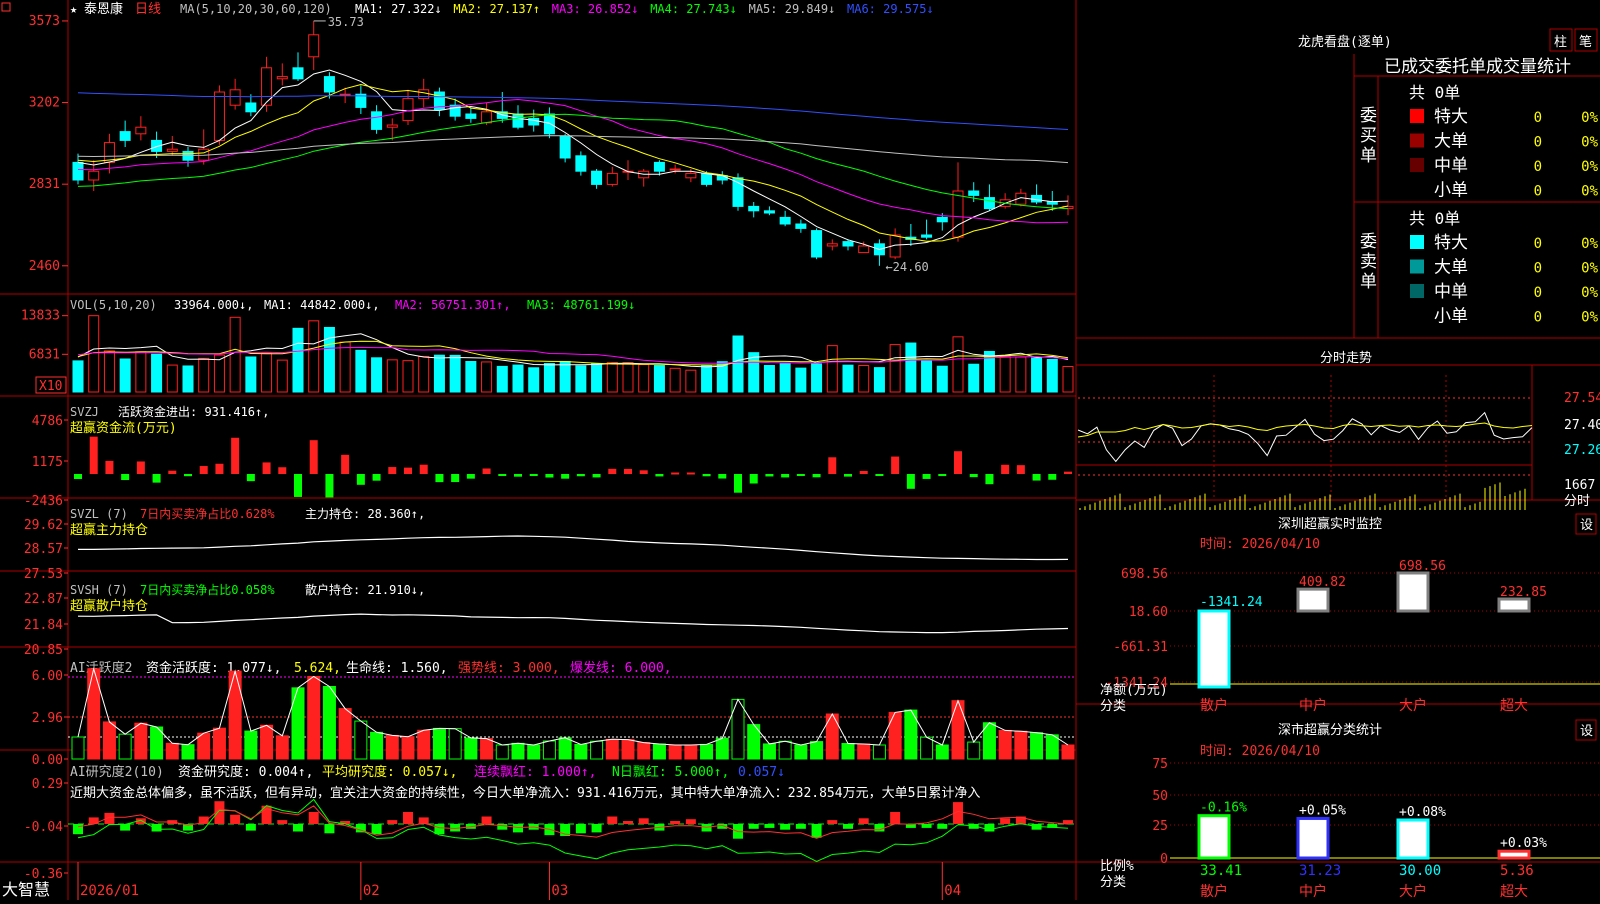 The height and width of the screenshot is (904, 1600). What do you see at coordinates (44, 351) in the screenshot?
I see `volume-axis: 13833 6831 X10` at bounding box center [44, 351].